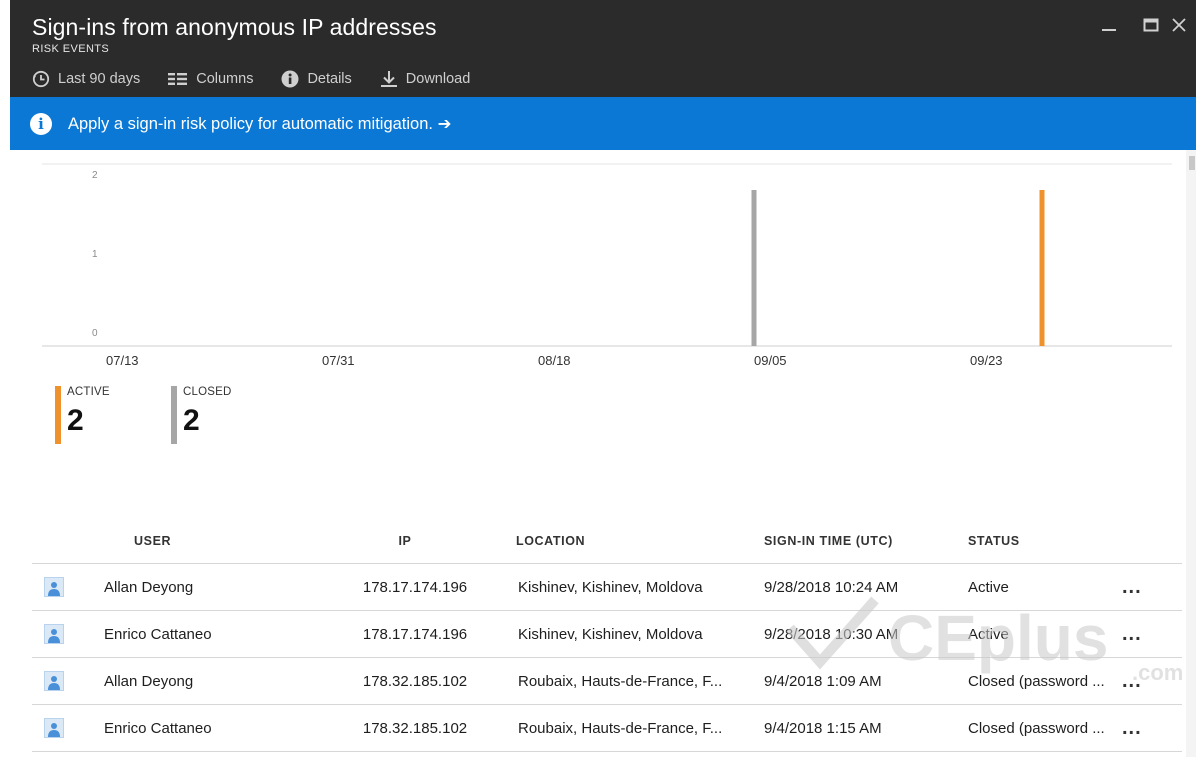  Describe the element at coordinates (1109, 25) in the screenshot. I see `minimize-button` at that location.